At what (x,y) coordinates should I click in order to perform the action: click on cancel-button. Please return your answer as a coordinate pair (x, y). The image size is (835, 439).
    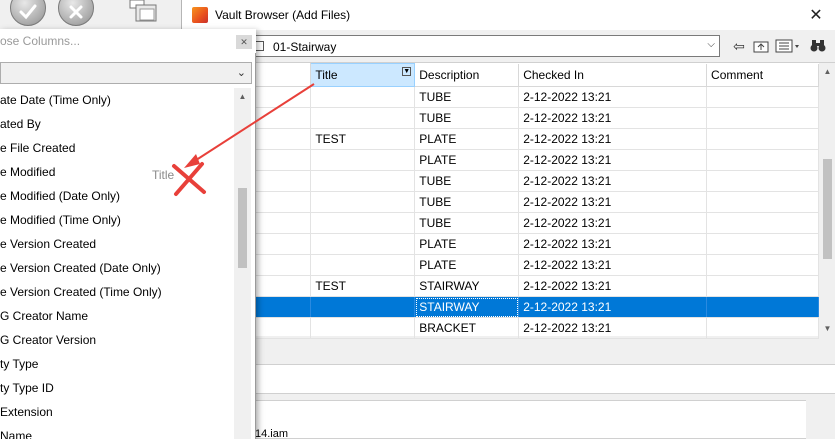
    Looking at the image, I should click on (76, 13).